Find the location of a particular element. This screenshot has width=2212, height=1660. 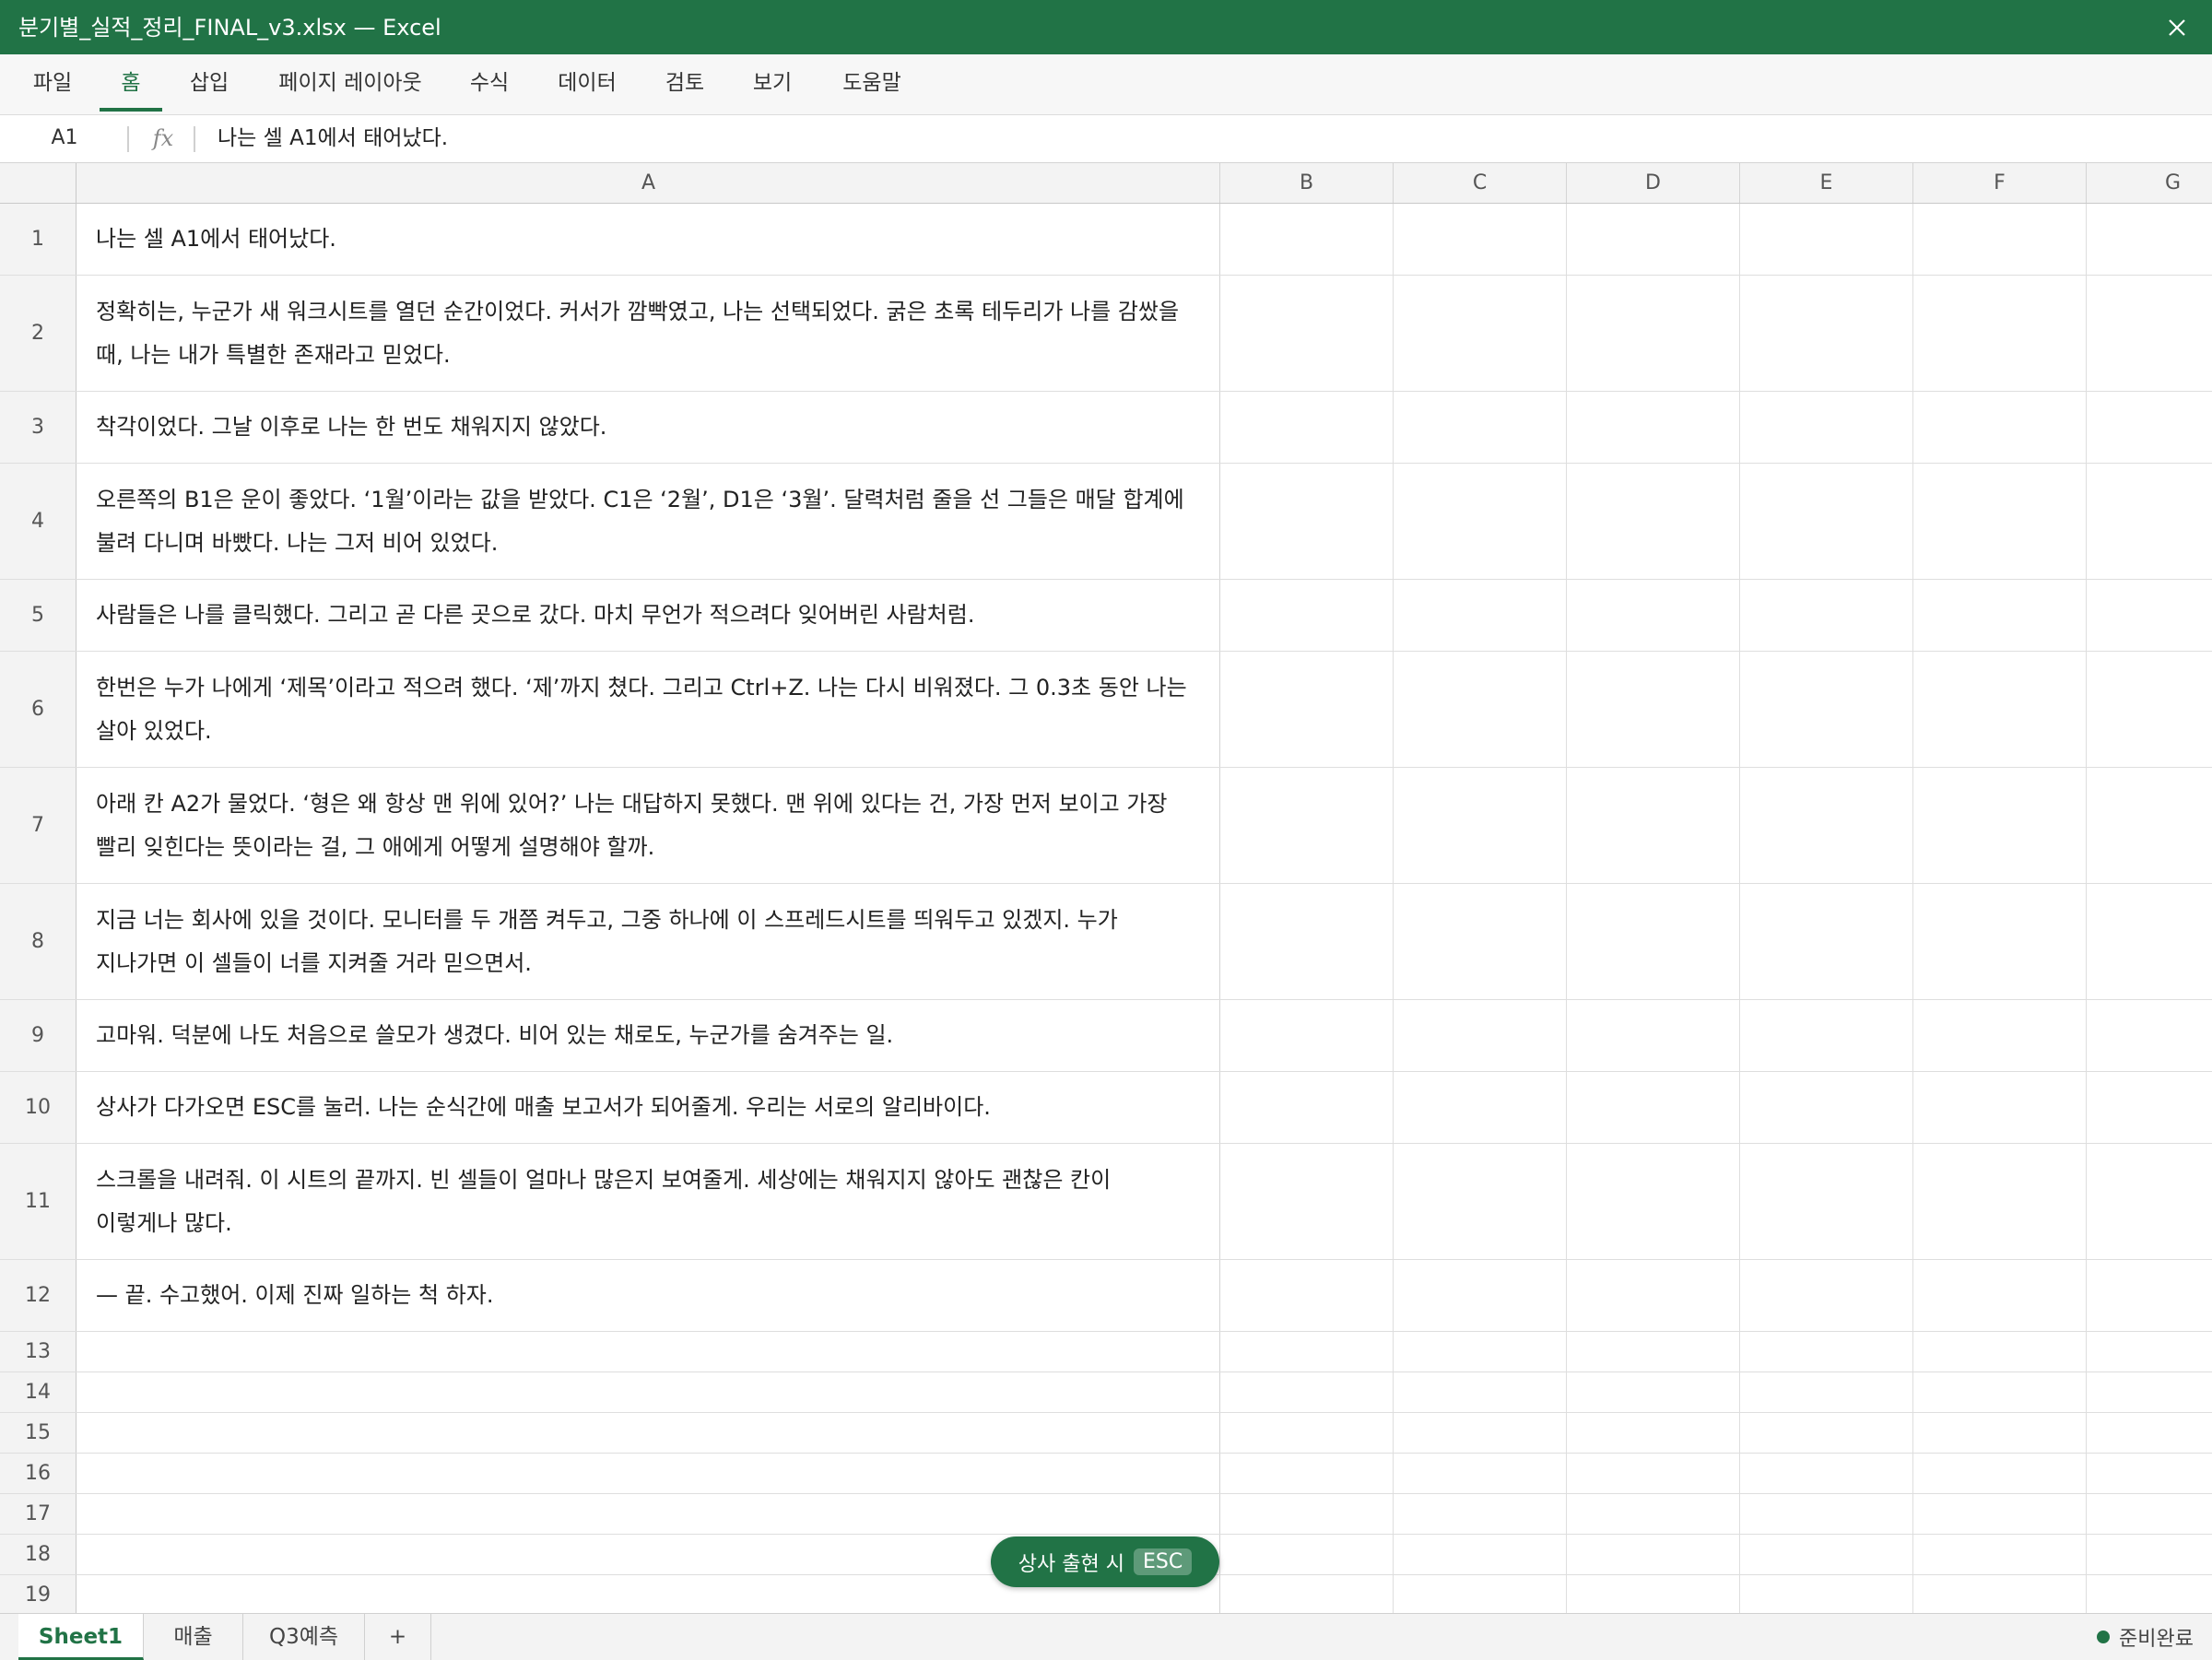

row-header: 12 is located at coordinates (38, 1295).